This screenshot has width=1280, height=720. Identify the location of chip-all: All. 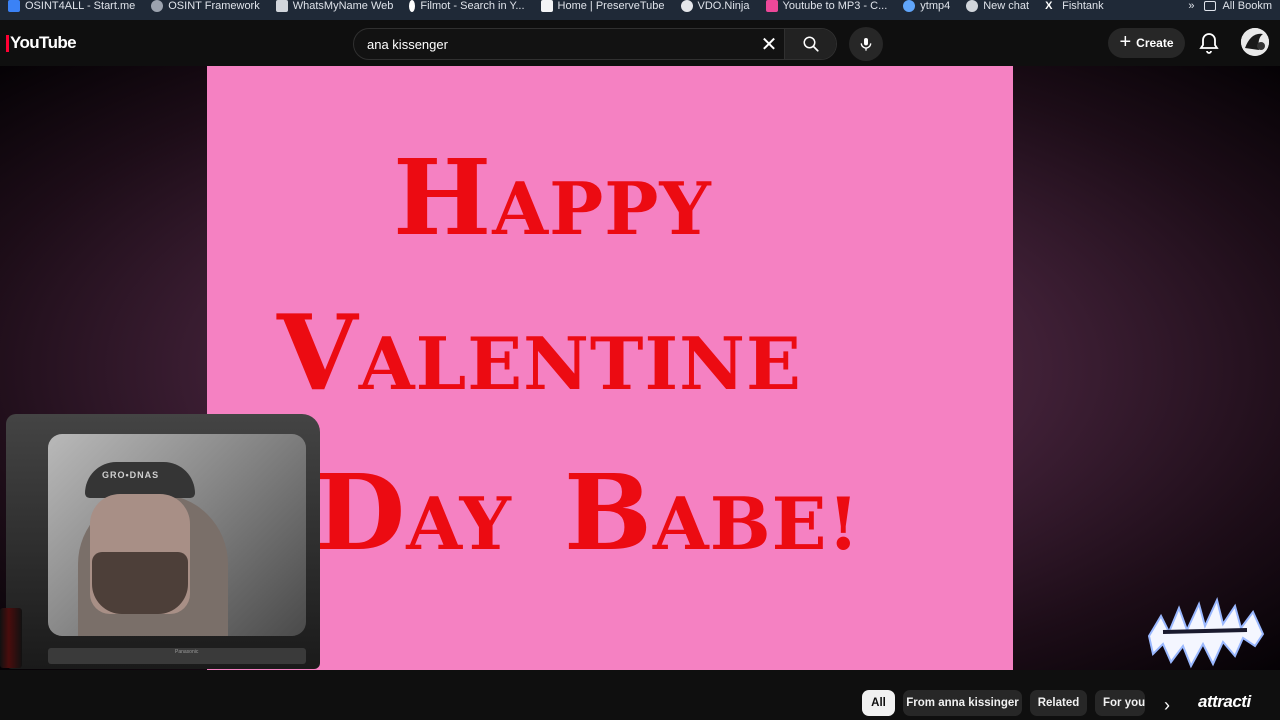
(878, 703).